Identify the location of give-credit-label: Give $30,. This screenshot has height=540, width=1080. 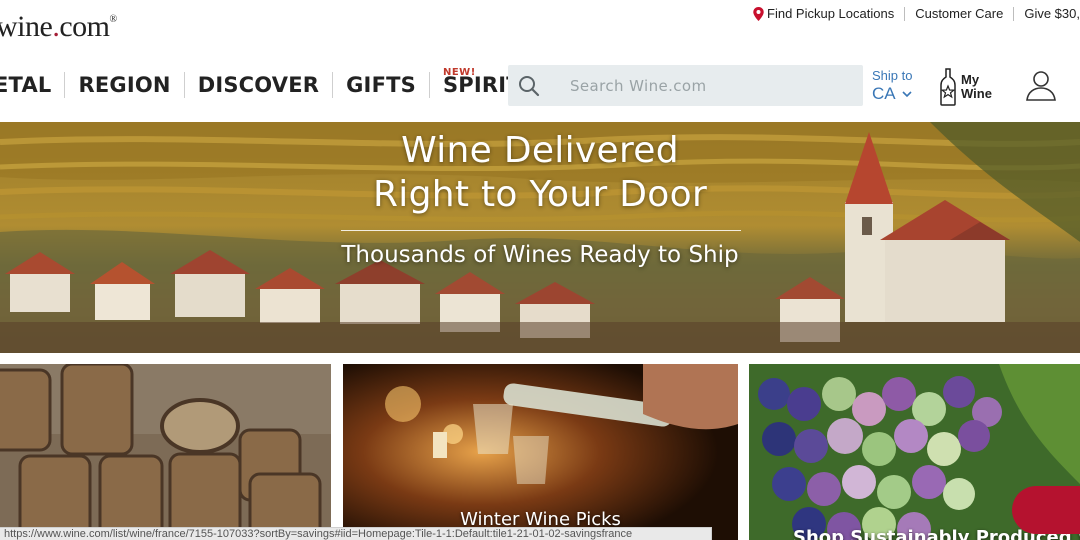
(1052, 13).